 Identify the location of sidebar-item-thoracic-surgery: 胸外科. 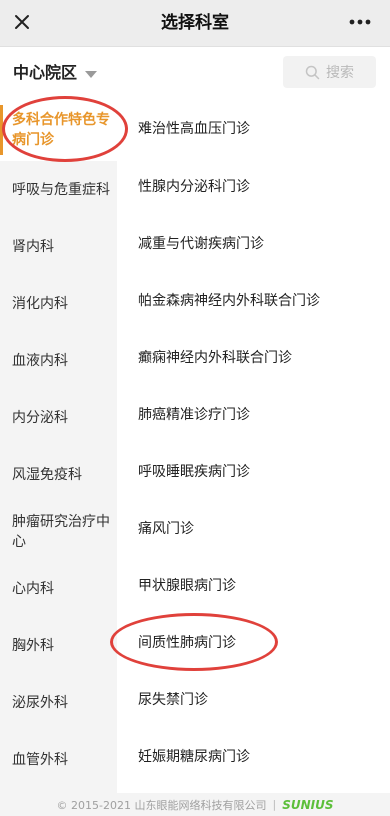
(58, 645).